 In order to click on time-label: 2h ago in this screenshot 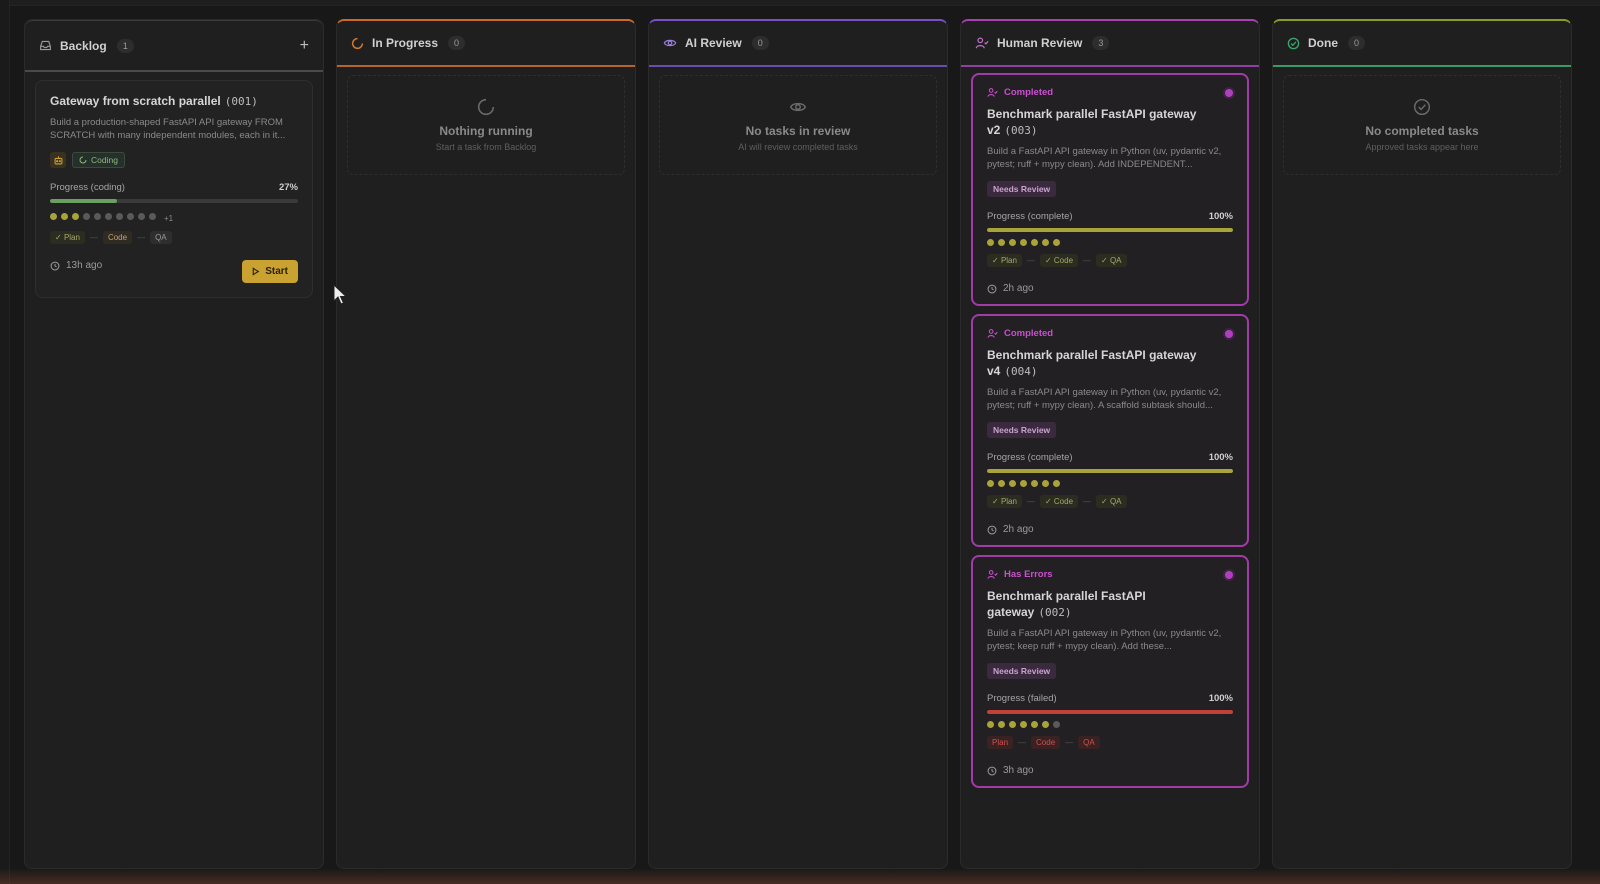, I will do `click(1018, 529)`.